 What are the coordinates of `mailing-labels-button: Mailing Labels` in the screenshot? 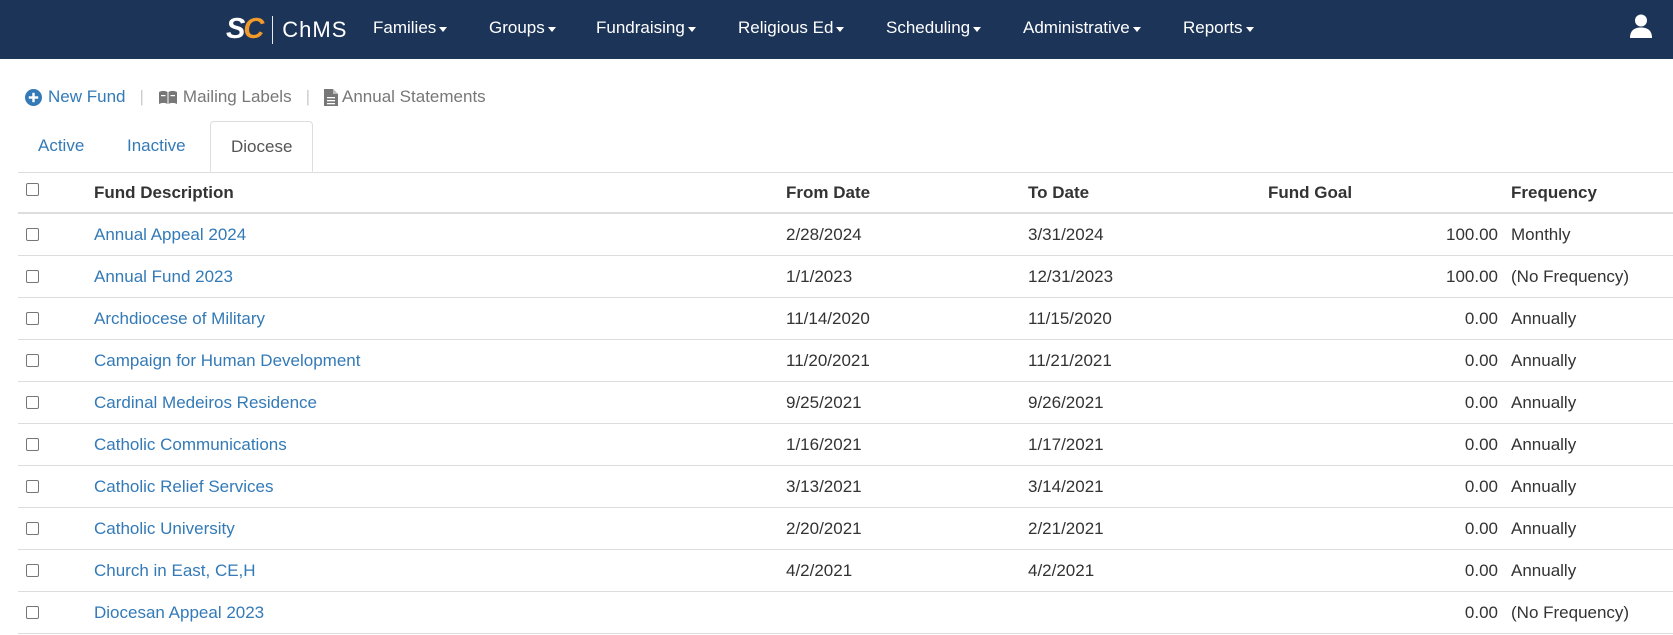 It's located at (225, 97).